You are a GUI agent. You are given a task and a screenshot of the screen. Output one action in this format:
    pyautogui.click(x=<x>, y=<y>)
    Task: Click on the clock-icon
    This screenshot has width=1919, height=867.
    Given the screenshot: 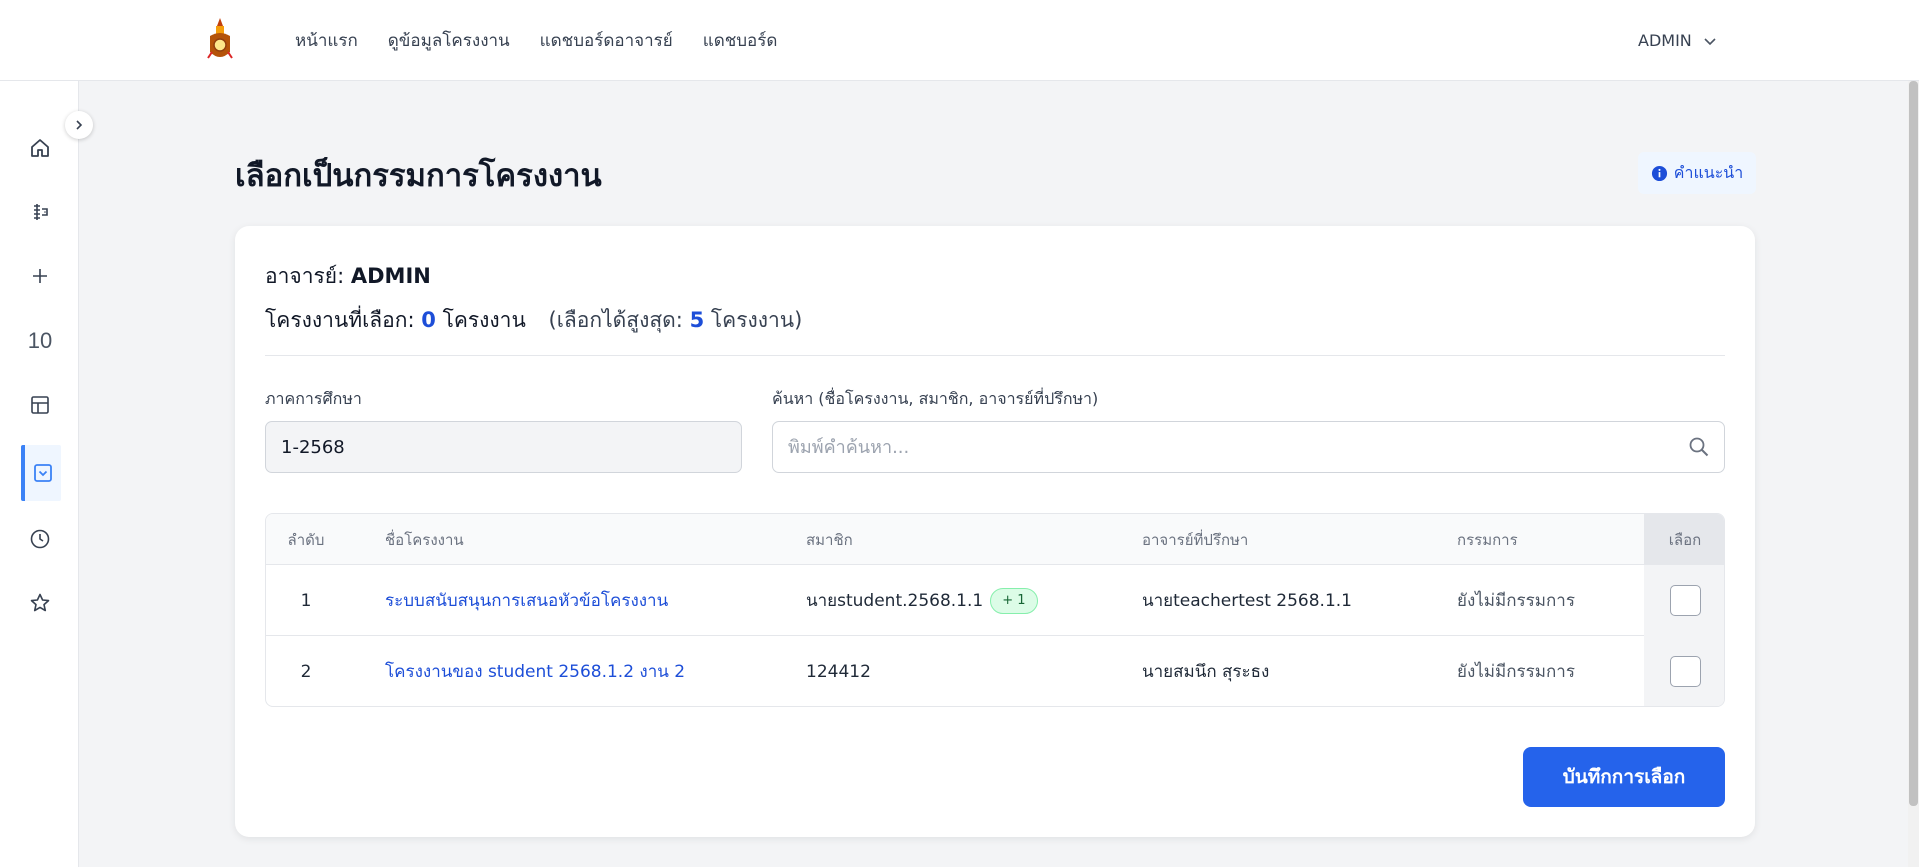 What is the action you would take?
    pyautogui.click(x=40, y=539)
    